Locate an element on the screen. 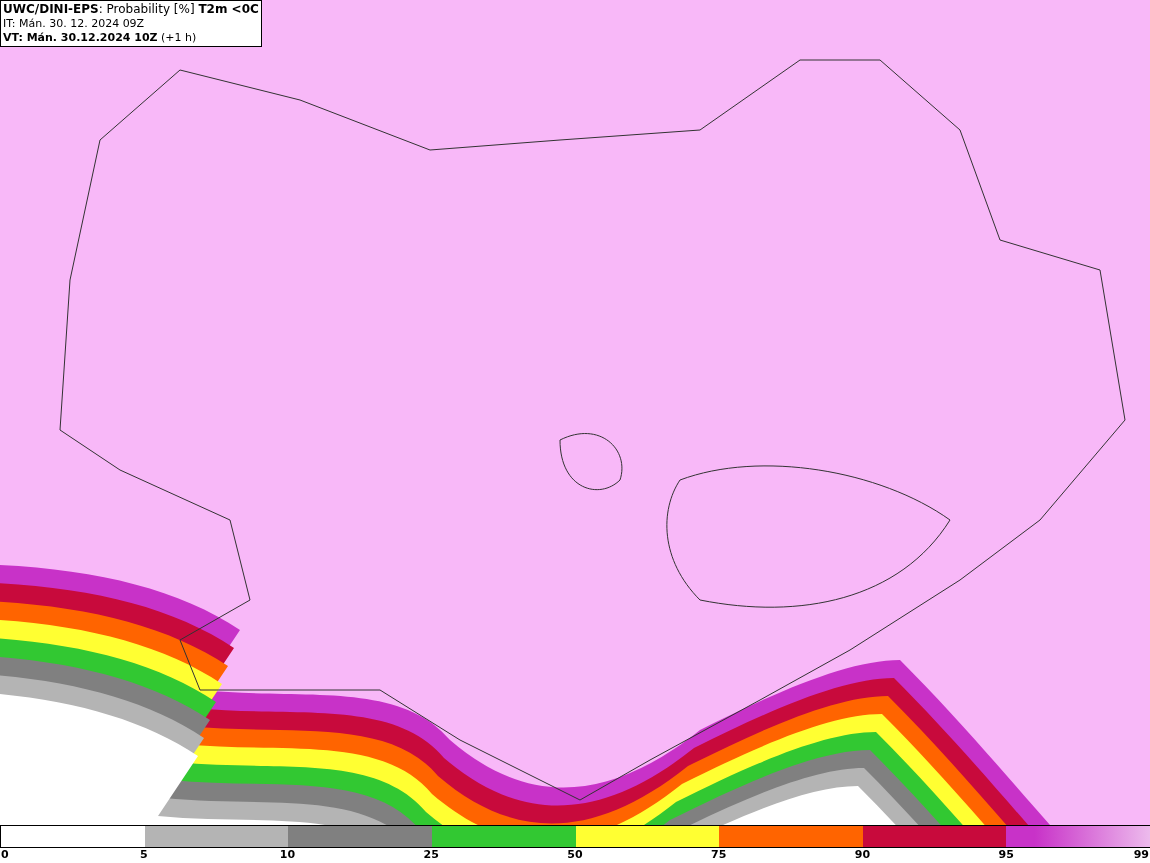 This screenshot has height=863, width=1150. legend-label: 75 is located at coordinates (719, 855).